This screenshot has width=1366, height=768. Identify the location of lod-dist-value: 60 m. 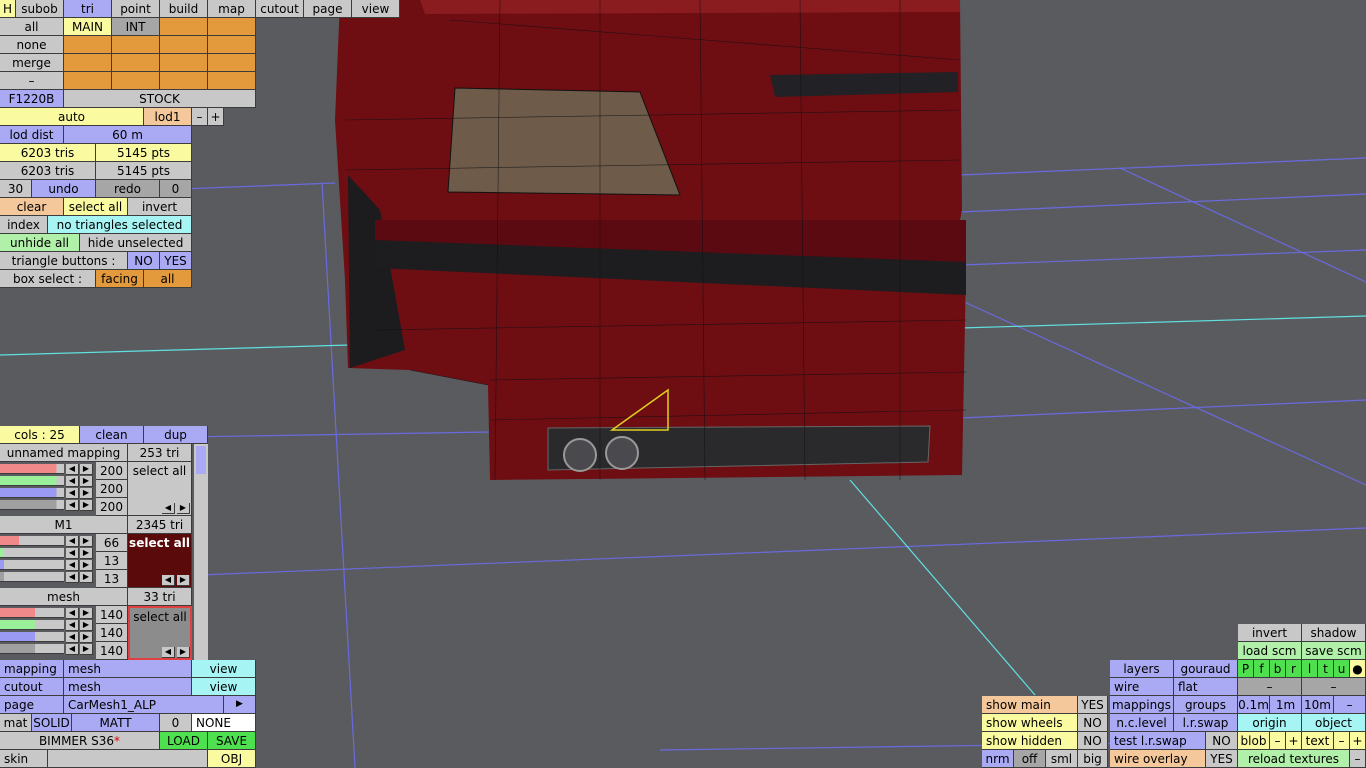
(128, 135).